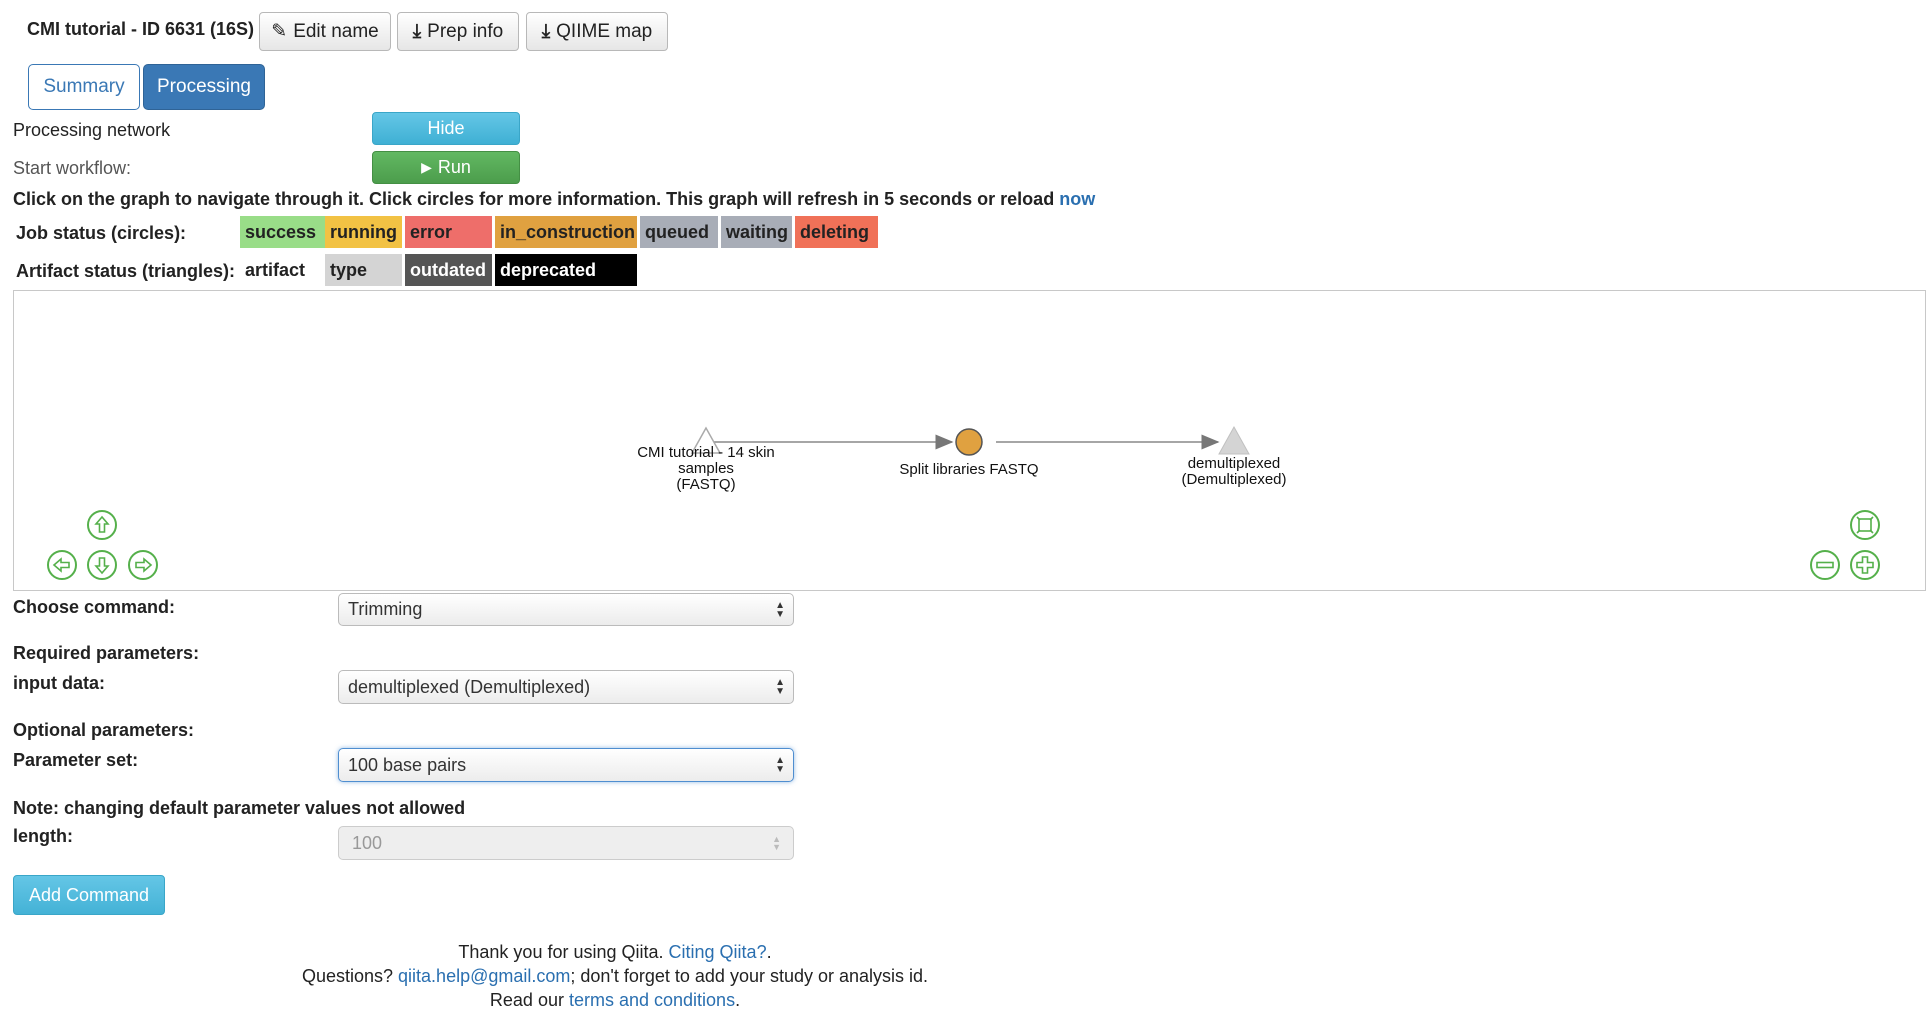  What do you see at coordinates (325, 31) in the screenshot?
I see `edit-name-button: ✎ Edit name` at bounding box center [325, 31].